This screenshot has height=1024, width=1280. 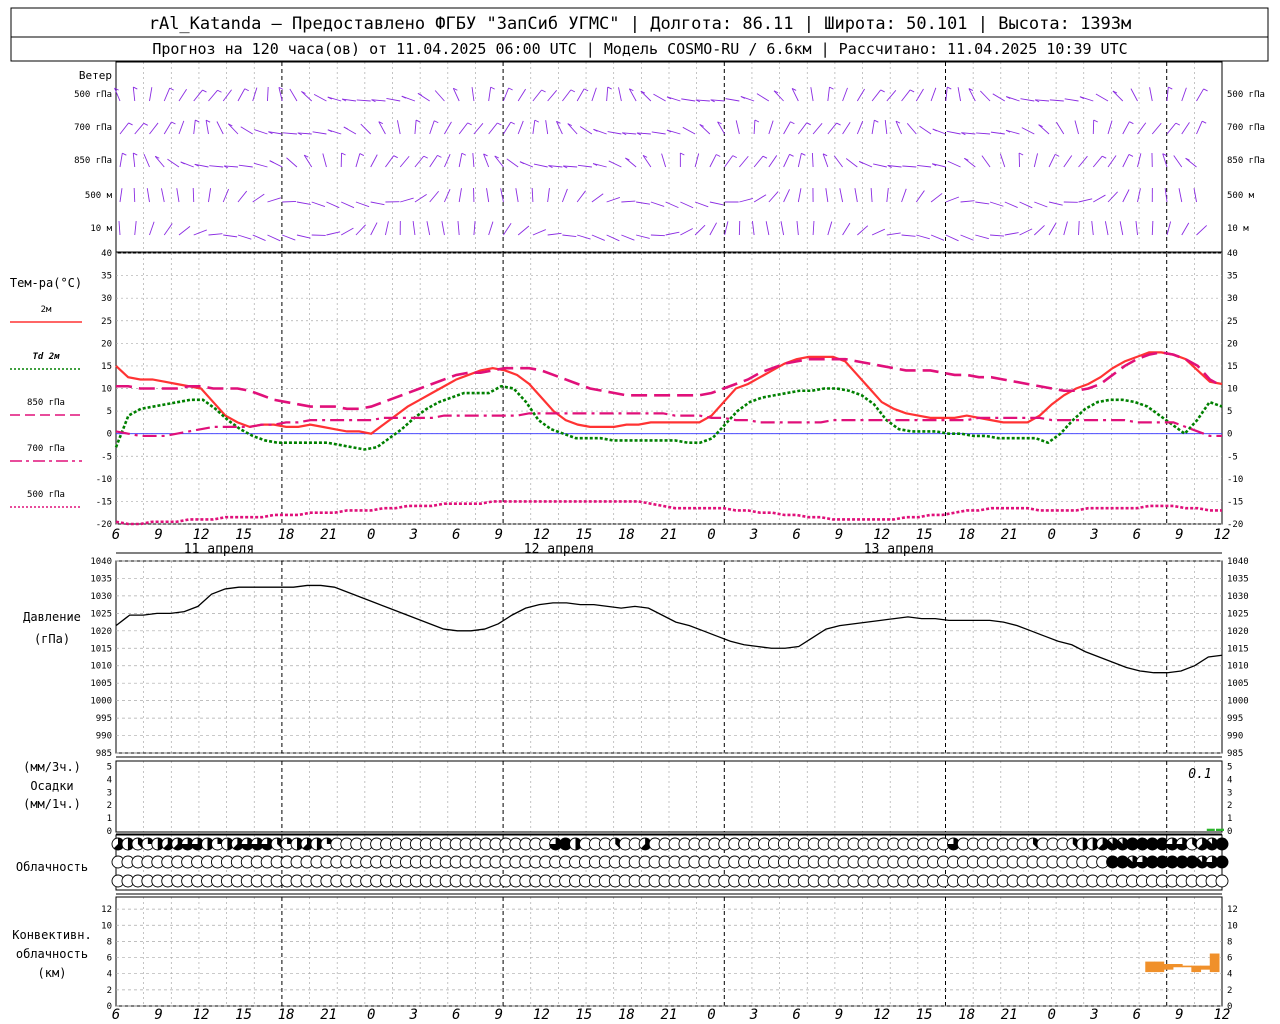 What do you see at coordinates (711, 1015) in the screenshot?
I see `hour-label-bottom: 0` at bounding box center [711, 1015].